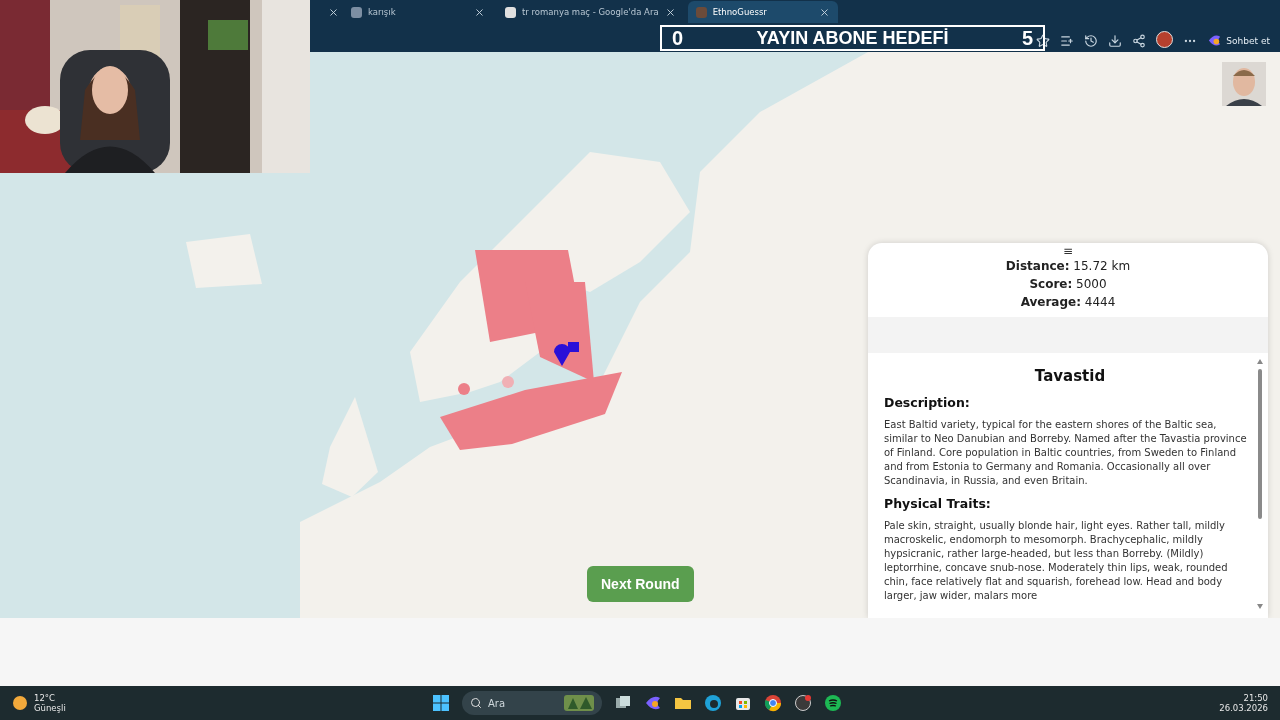 Image resolution: width=1280 pixels, height=720 pixels. I want to click on browser-tab: karışık, so click(418, 12).